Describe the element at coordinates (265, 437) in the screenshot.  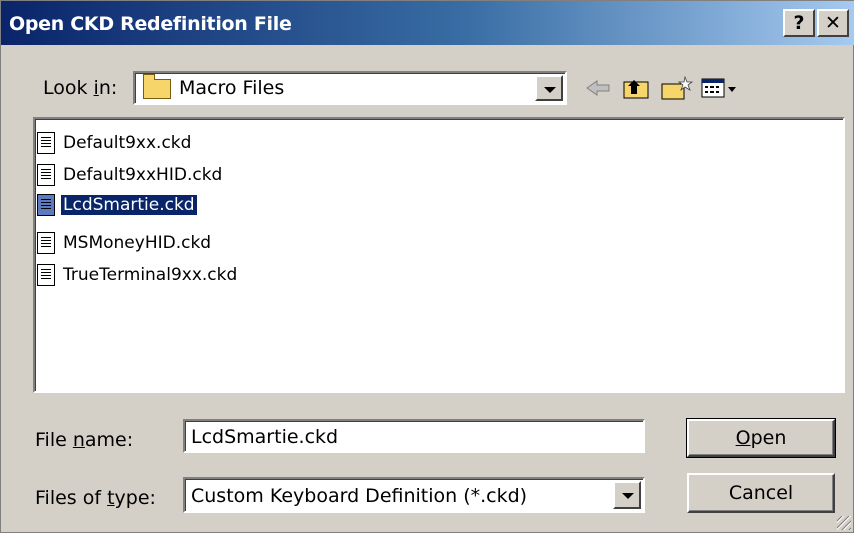
I see `file-name-value: LcdSmartie.ckd` at that location.